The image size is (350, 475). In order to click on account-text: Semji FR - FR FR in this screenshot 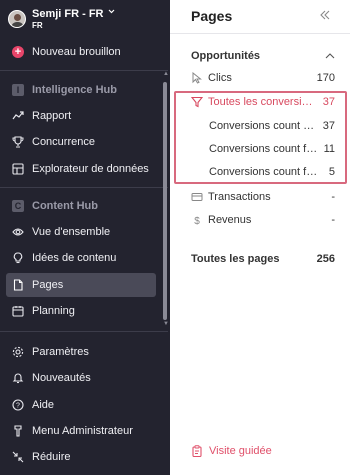, I will do `click(73, 19)`.